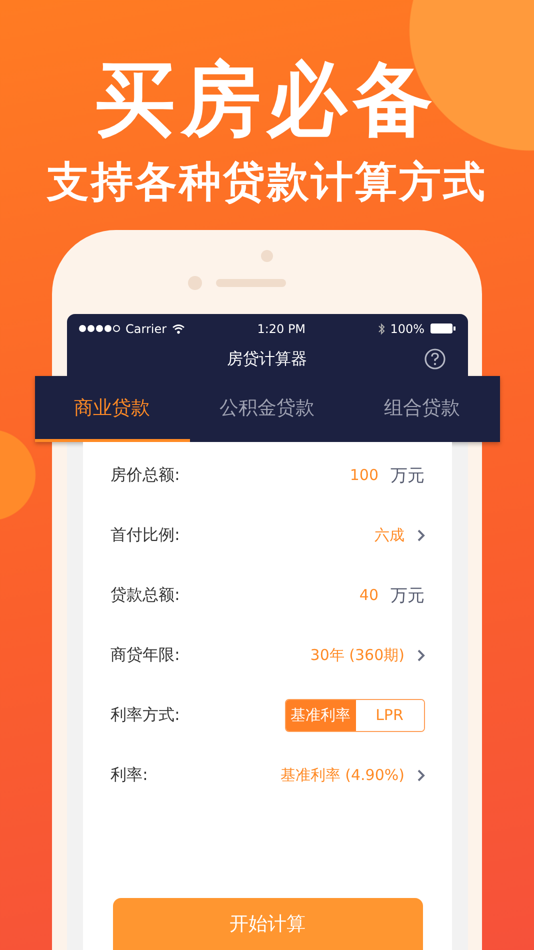  What do you see at coordinates (281, 329) in the screenshot?
I see `clock-time: 1:20 PM` at bounding box center [281, 329].